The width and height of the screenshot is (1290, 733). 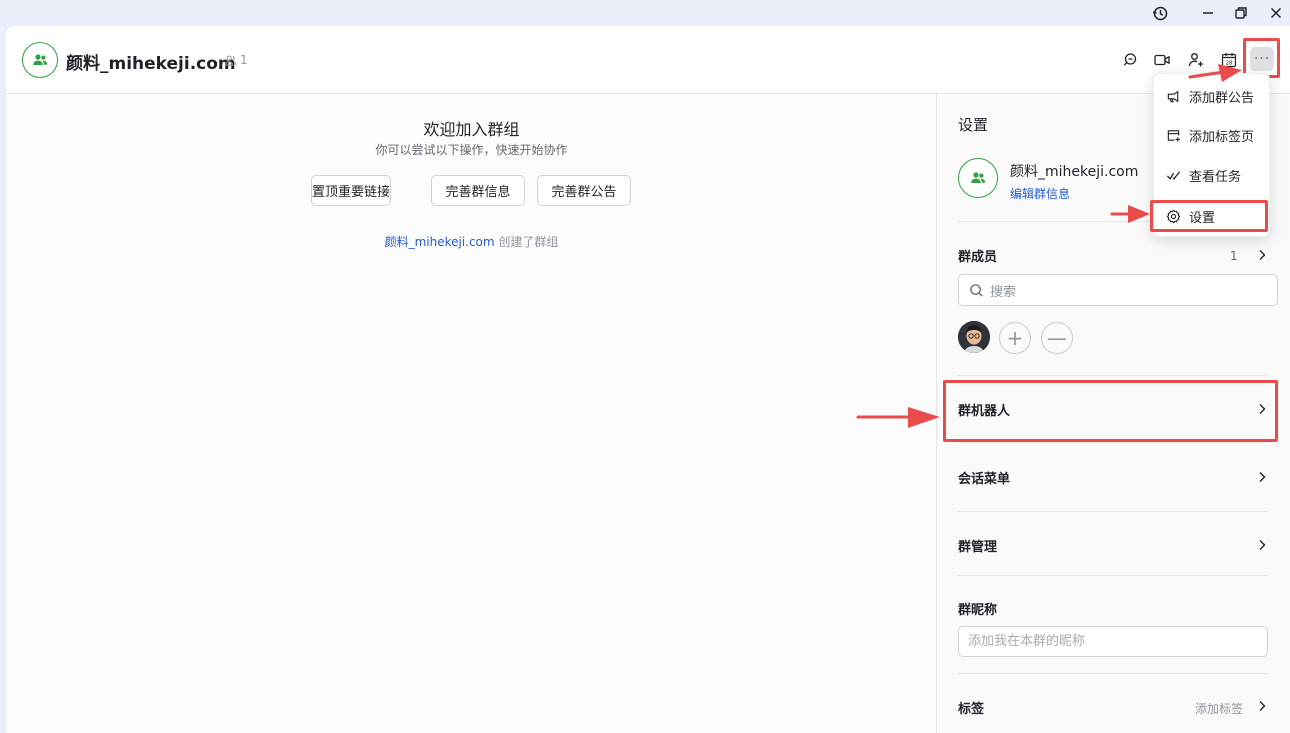 I want to click on edit-group-info-link: 编辑群信息, so click(x=1040, y=193).